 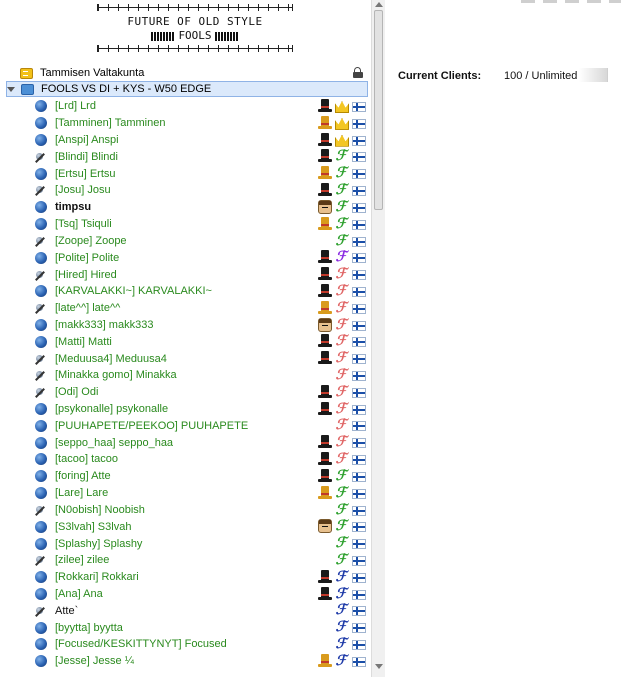 I want to click on client-item: [Tamminen] Tamminen, so click(x=205, y=123).